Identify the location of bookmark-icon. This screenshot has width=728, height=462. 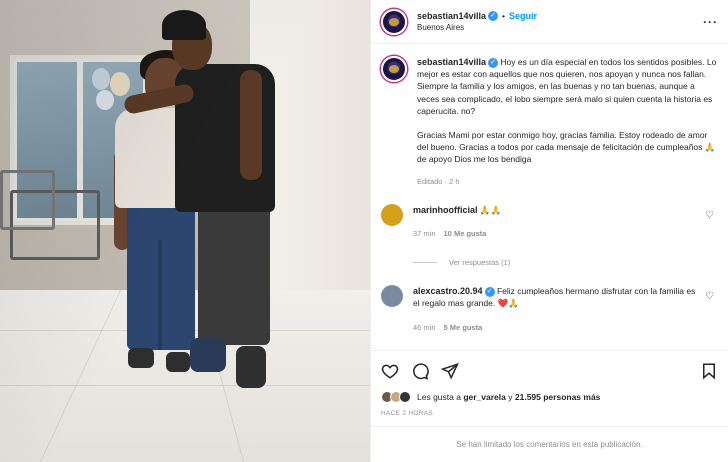
(709, 371).